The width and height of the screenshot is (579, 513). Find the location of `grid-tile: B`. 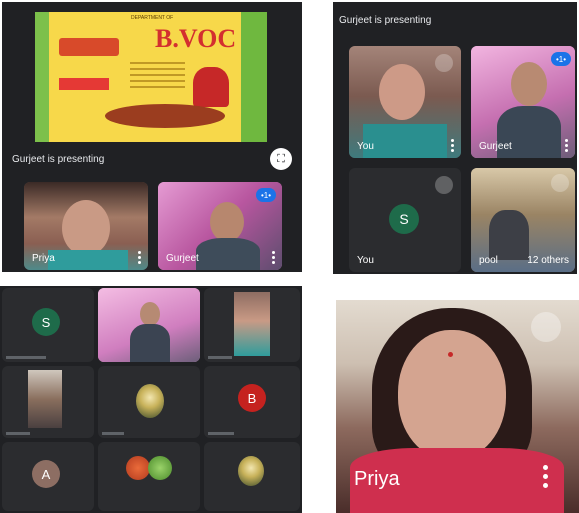

grid-tile: B is located at coordinates (252, 402).